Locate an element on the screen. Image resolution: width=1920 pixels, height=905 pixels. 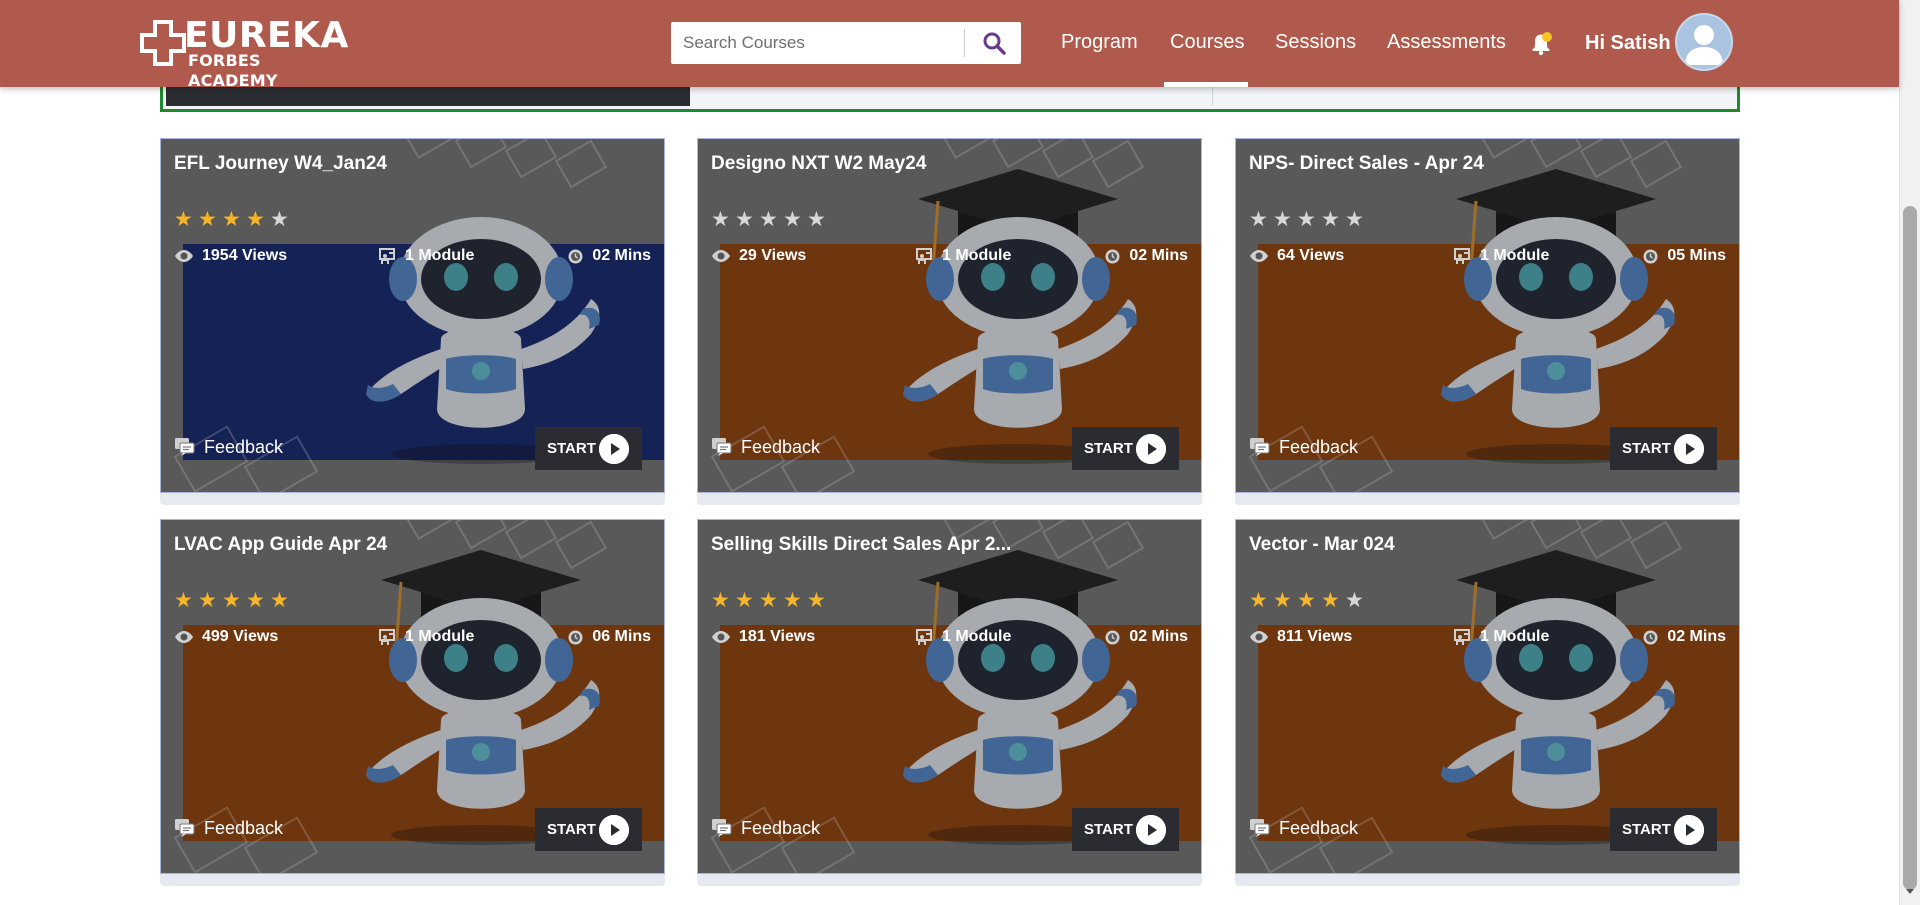
nav-assessments: Assessments is located at coordinates (1446, 42).